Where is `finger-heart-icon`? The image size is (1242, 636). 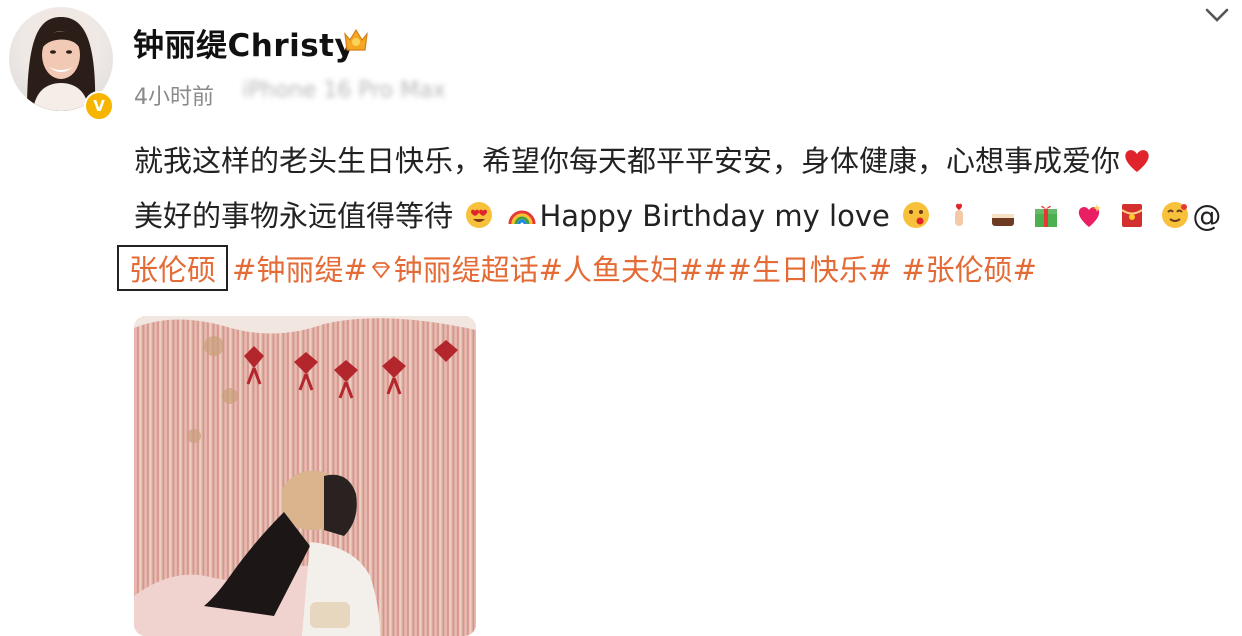 finger-heart-icon is located at coordinates (959, 215).